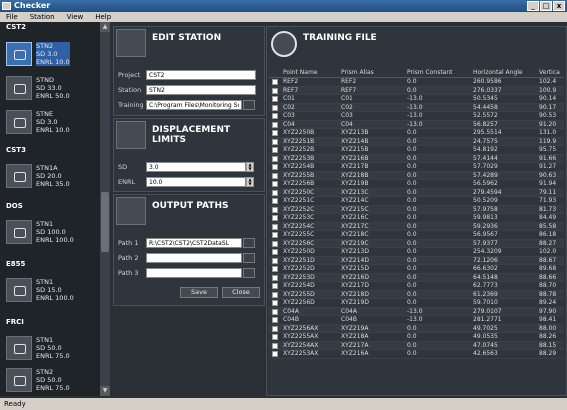 This screenshot has width=567, height=410. I want to click on table-row: XYZ2256D XYZ219D 0.0 59.7010 89.24, so click(416, 303).